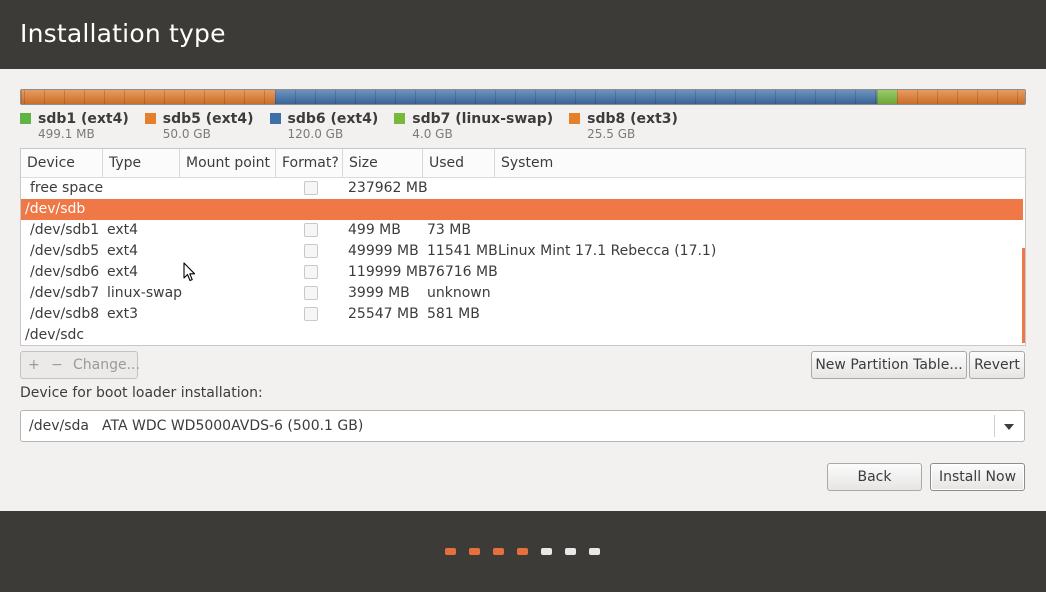 This screenshot has width=1046, height=592. I want to click on column-header-mount-point: Mount point, so click(228, 163).